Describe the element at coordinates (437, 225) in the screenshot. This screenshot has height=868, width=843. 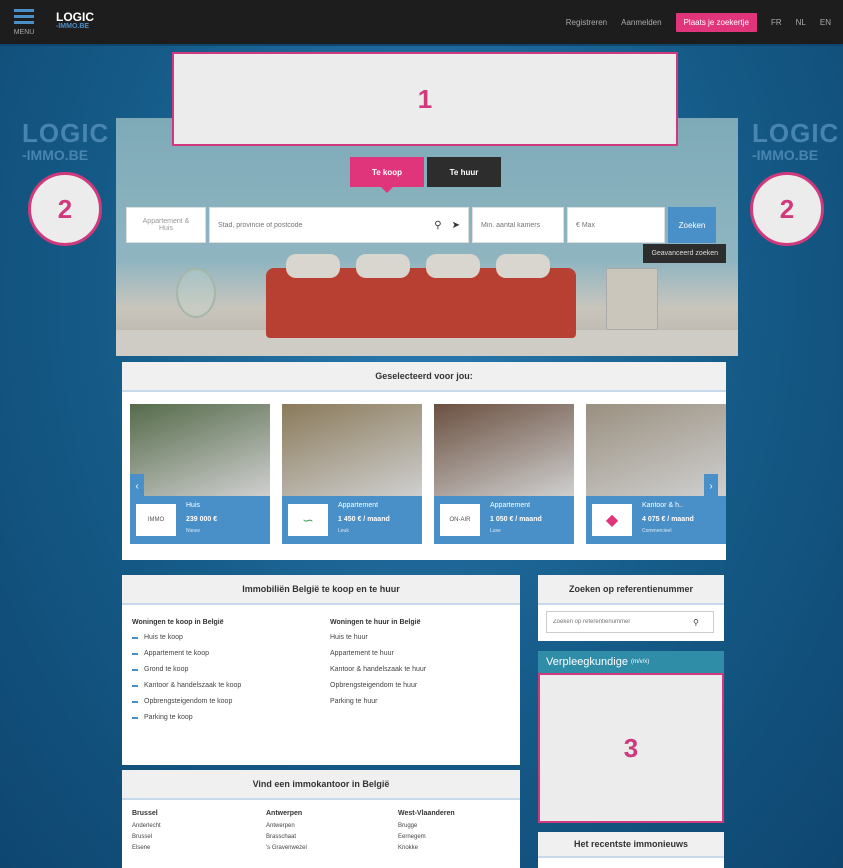
I see `map-pin-icon: ⚲` at that location.